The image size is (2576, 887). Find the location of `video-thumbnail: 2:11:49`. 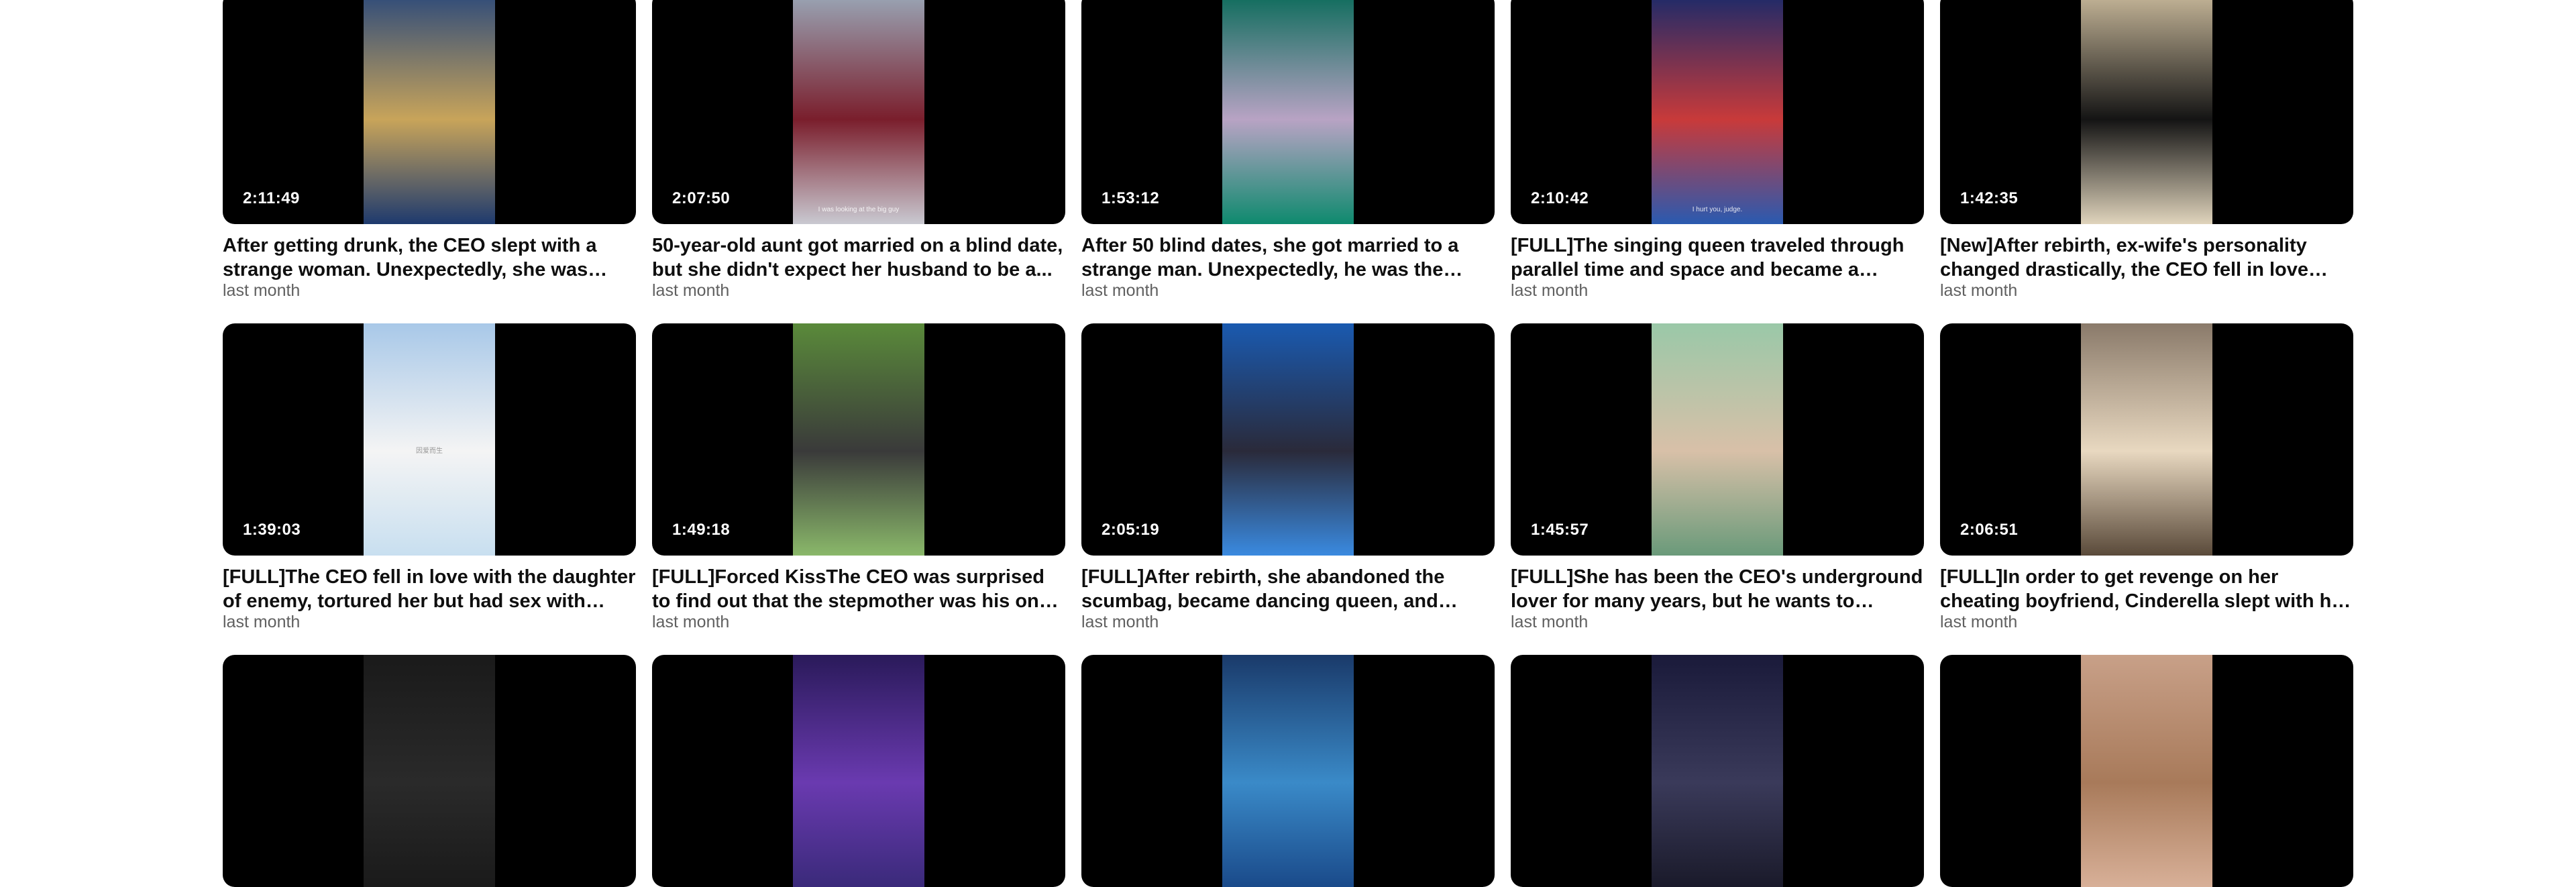

video-thumbnail: 2:11:49 is located at coordinates (429, 112).